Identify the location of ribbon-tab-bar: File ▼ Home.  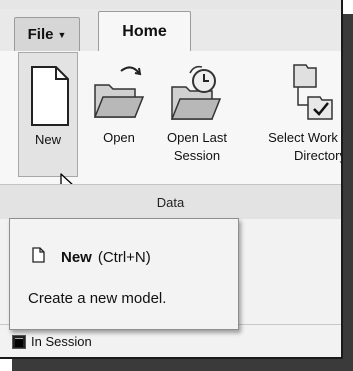
(170, 30).